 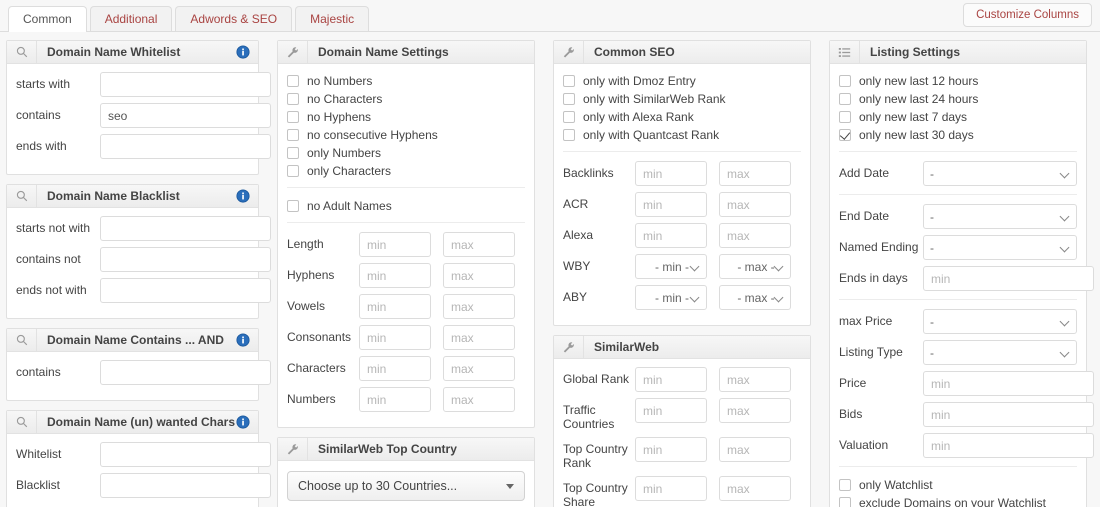 What do you see at coordinates (845, 116) in the screenshot?
I see `checkbox-only-new-last-7-days` at bounding box center [845, 116].